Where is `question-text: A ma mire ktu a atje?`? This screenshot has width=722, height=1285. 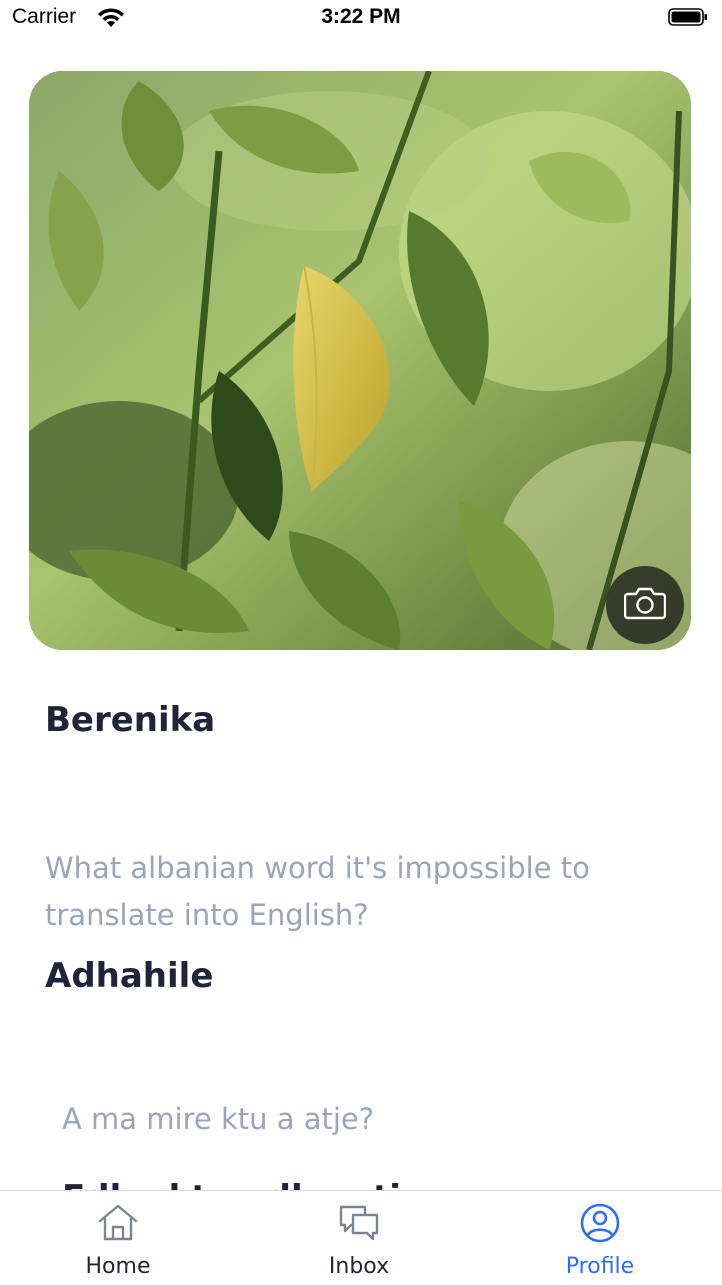
question-text: A ma mire ktu a atje? is located at coordinates (218, 1119).